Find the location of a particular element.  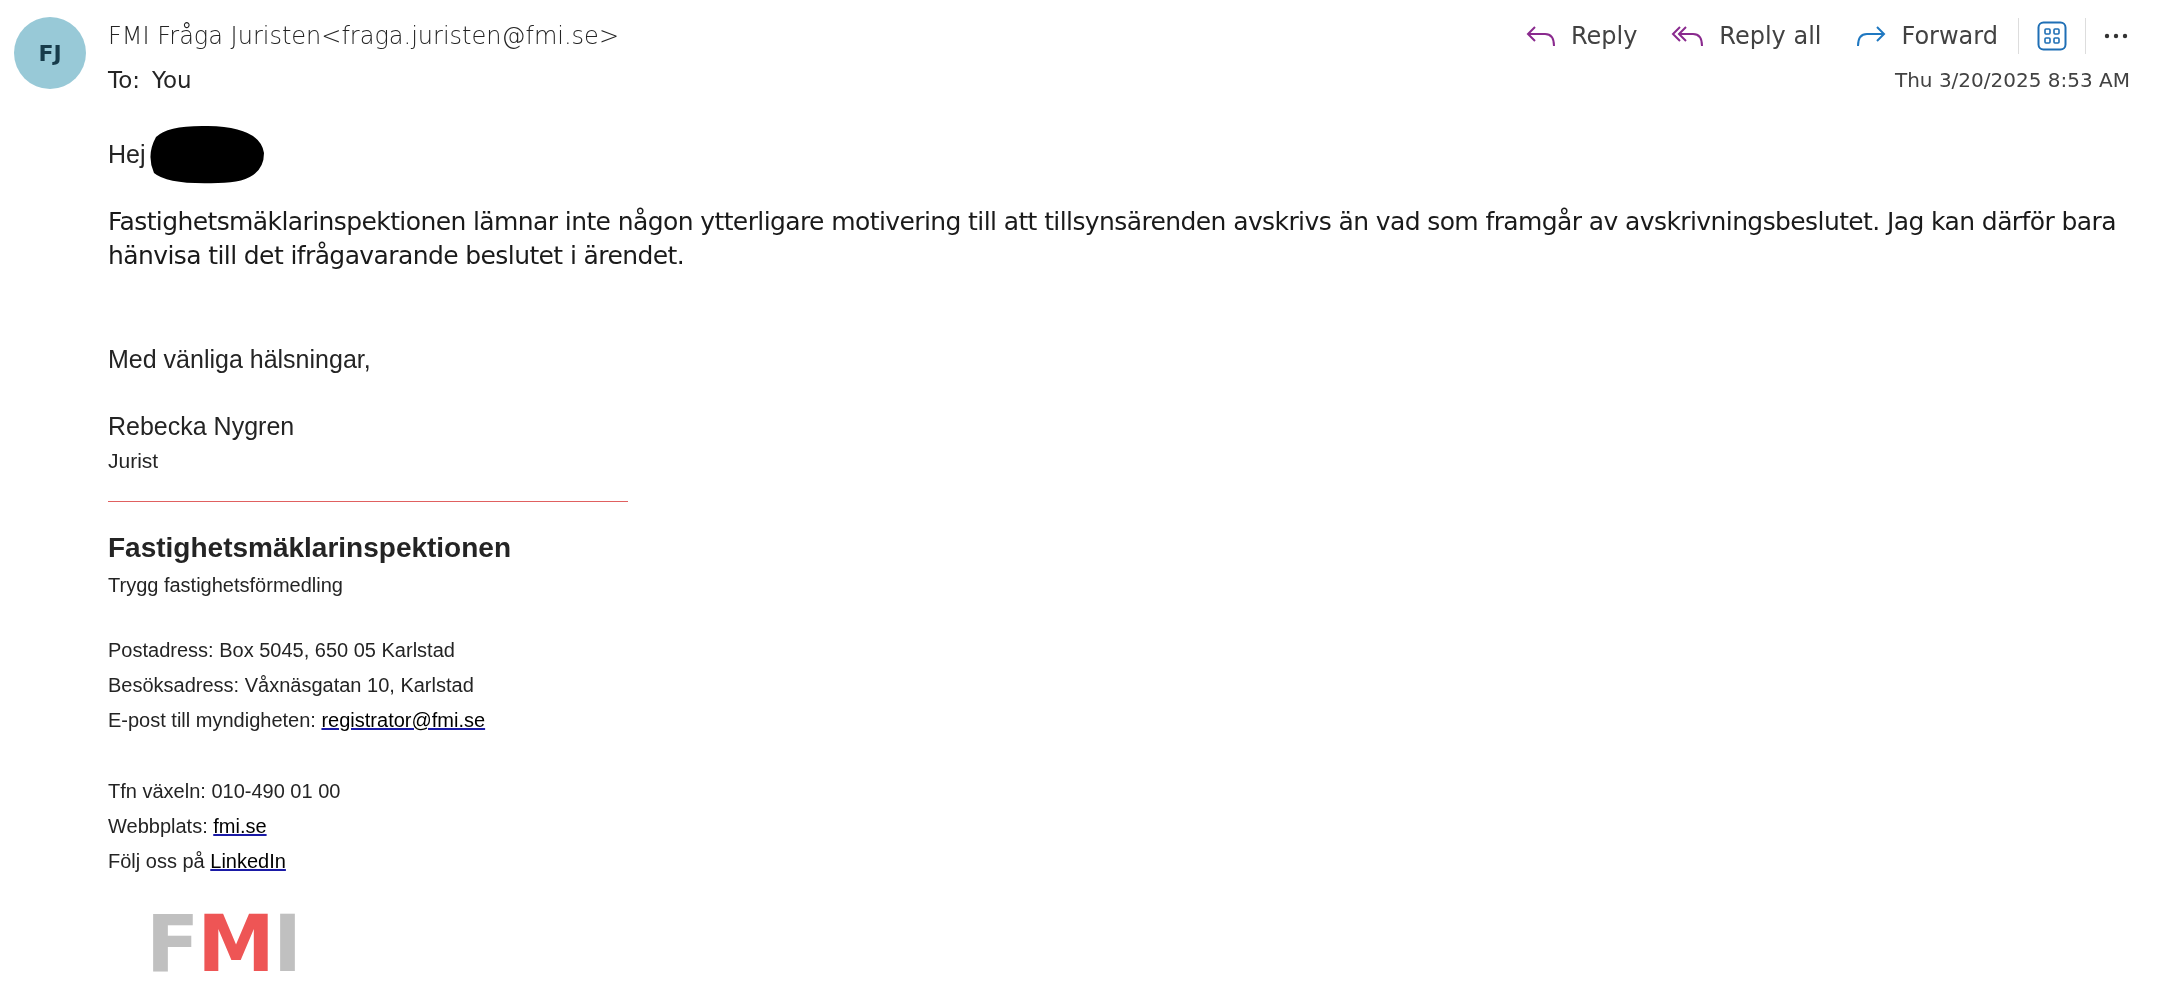

grid-icon is located at coordinates (2052, 36).